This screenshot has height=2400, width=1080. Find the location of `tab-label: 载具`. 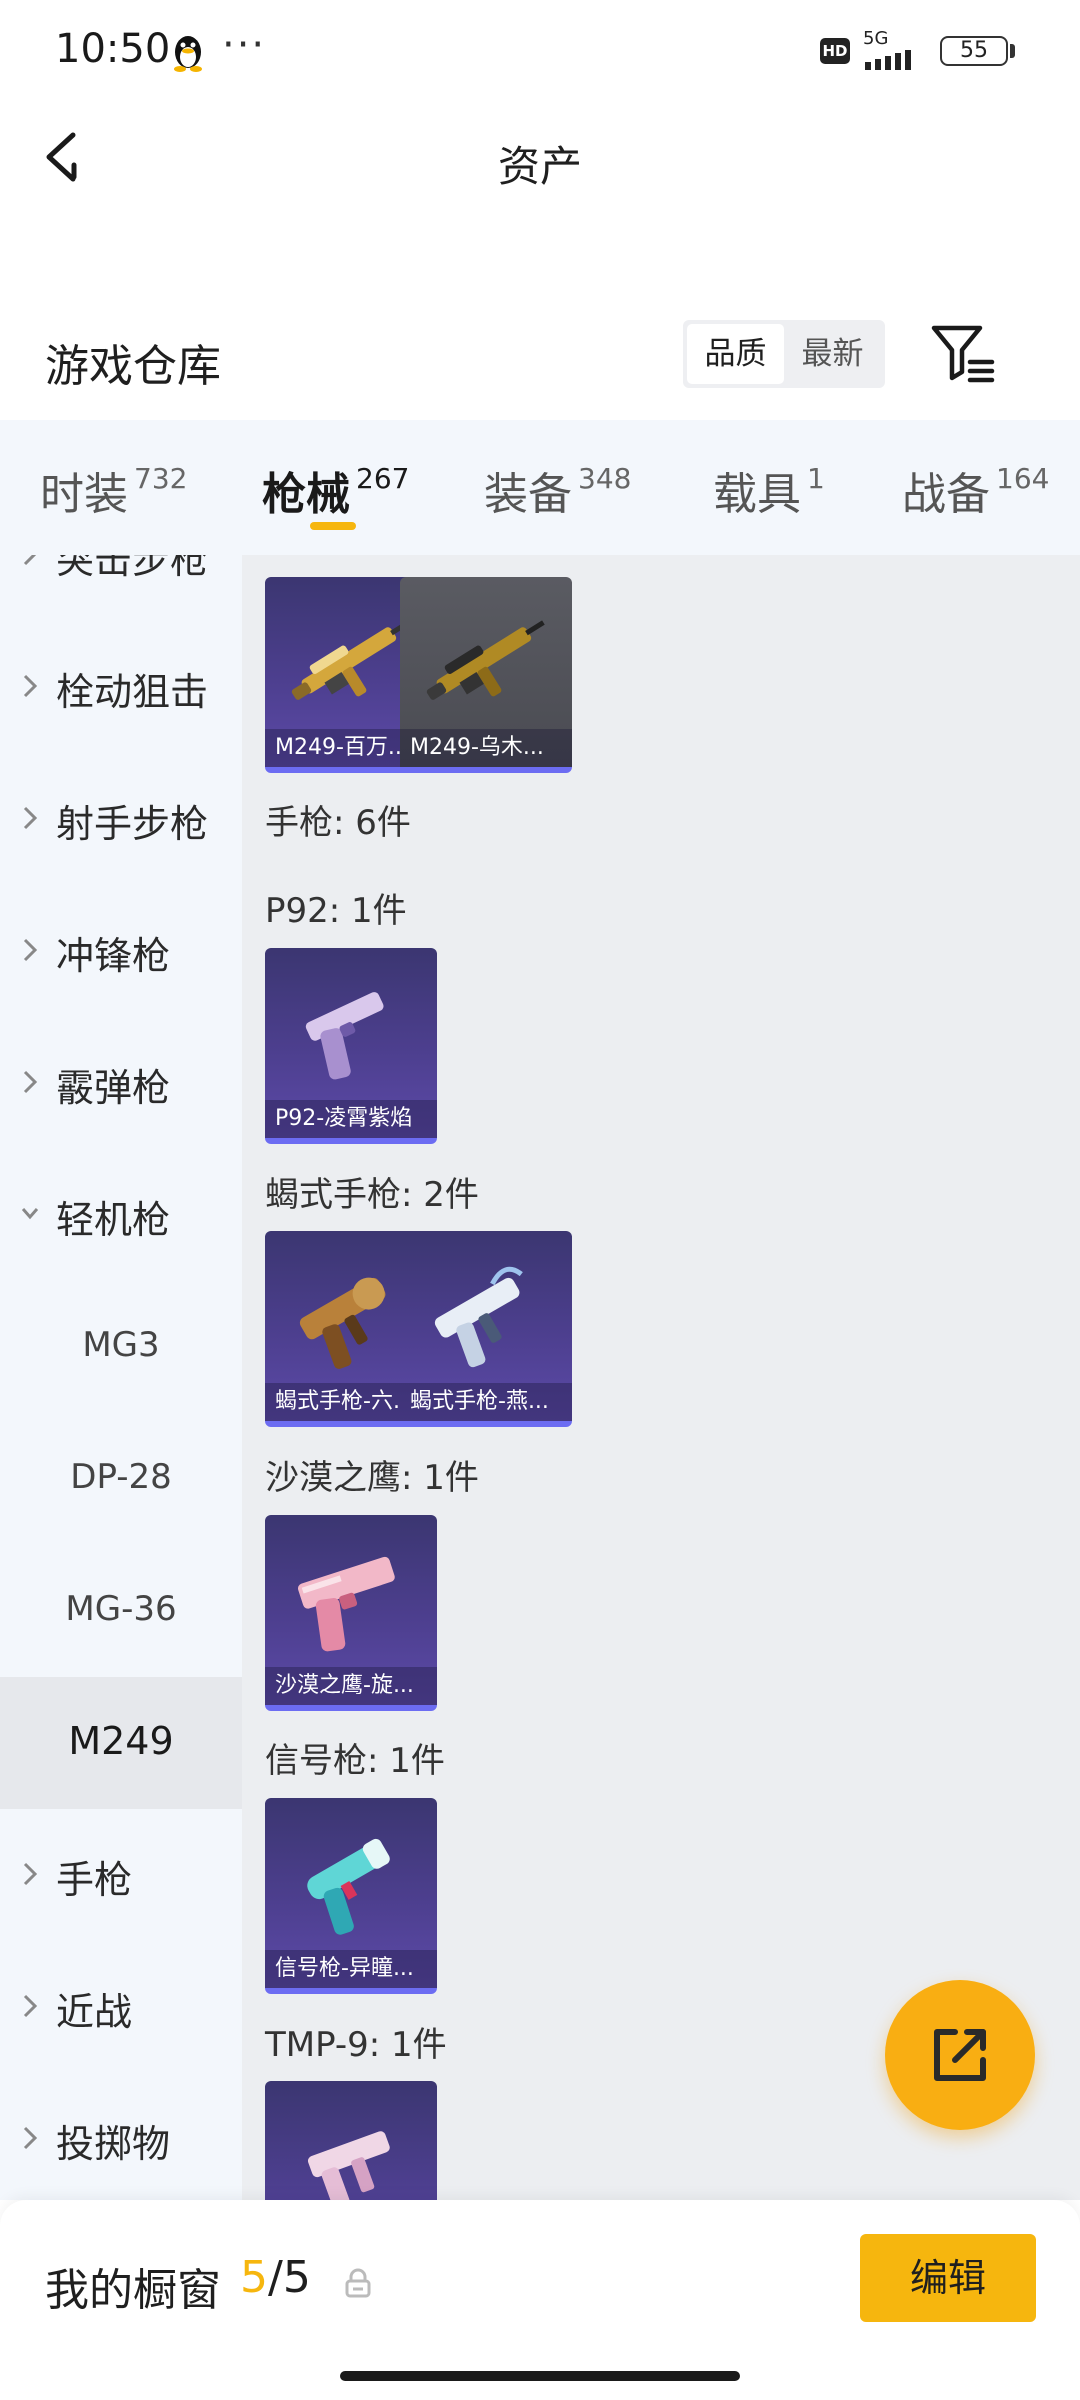

tab-label: 载具 is located at coordinates (757, 494).